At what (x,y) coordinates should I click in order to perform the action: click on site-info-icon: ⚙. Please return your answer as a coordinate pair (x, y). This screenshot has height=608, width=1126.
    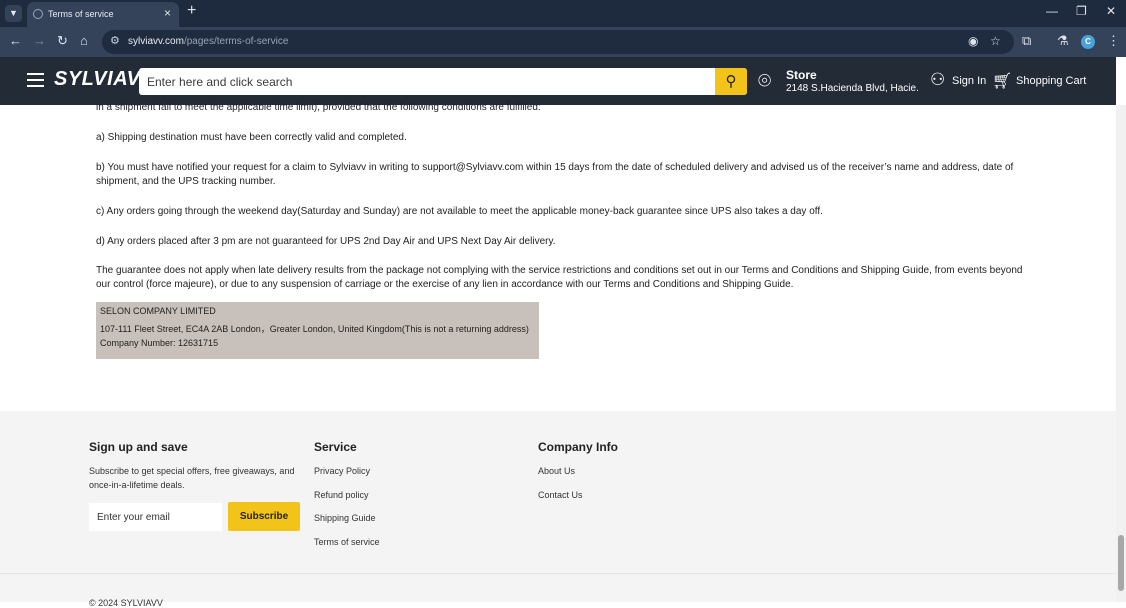
    Looking at the image, I should click on (115, 40).